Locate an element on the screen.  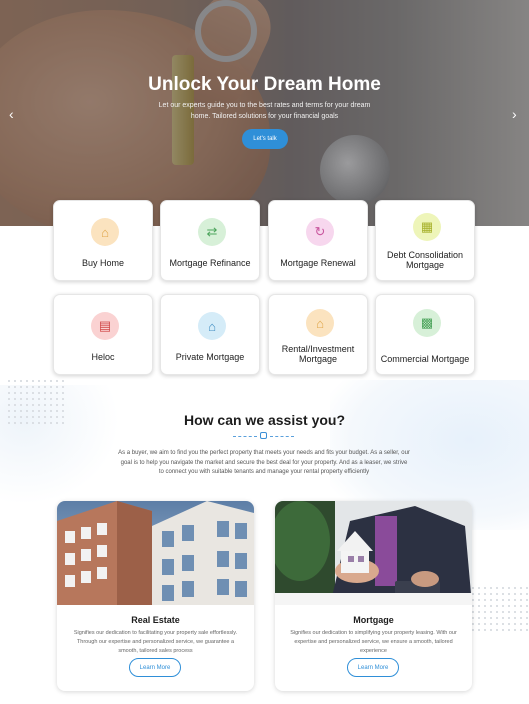
debt-icon: ▦ is located at coordinates (427, 227).